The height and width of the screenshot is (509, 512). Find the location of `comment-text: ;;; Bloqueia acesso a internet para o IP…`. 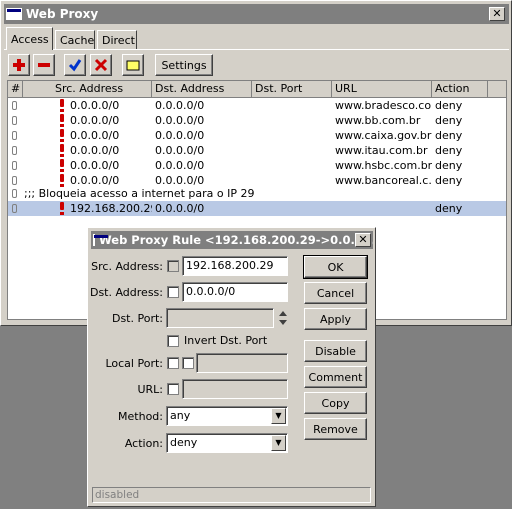

comment-text: ;;; Bloqueia acesso a internet para o IP… is located at coordinates (139, 193).